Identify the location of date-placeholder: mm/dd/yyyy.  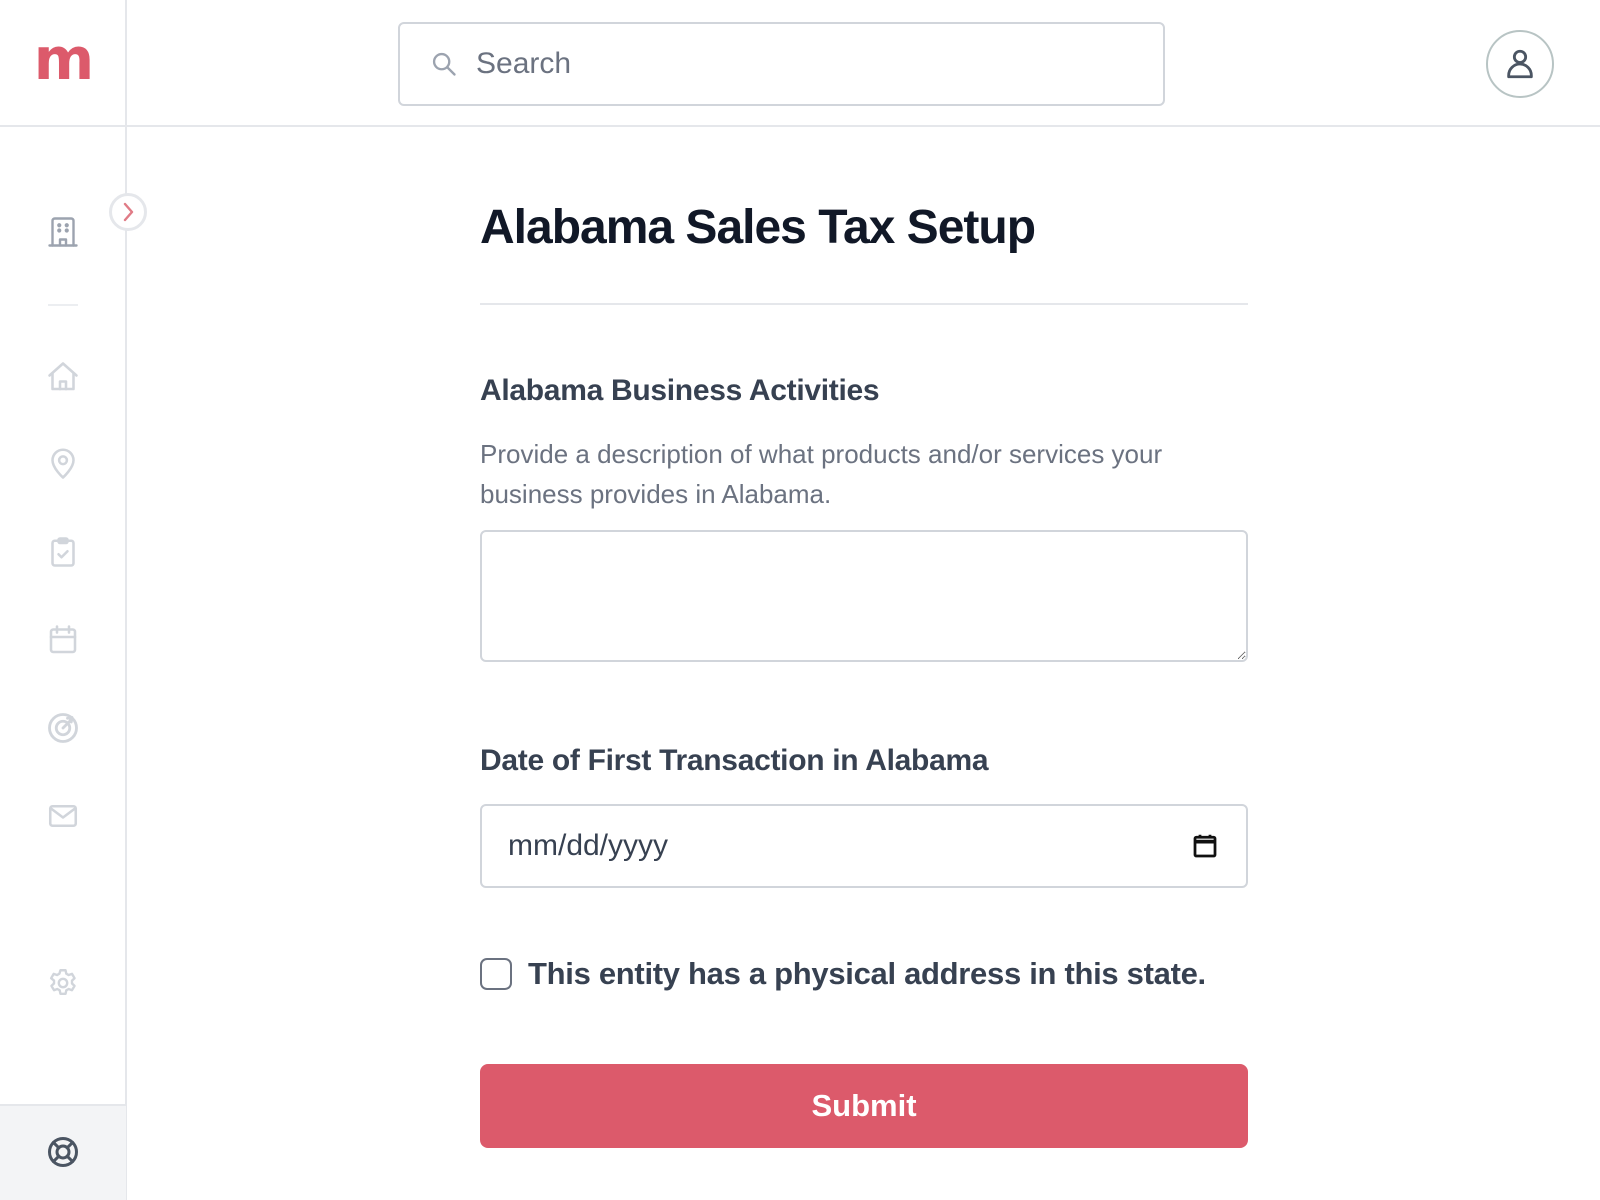
(588, 845).